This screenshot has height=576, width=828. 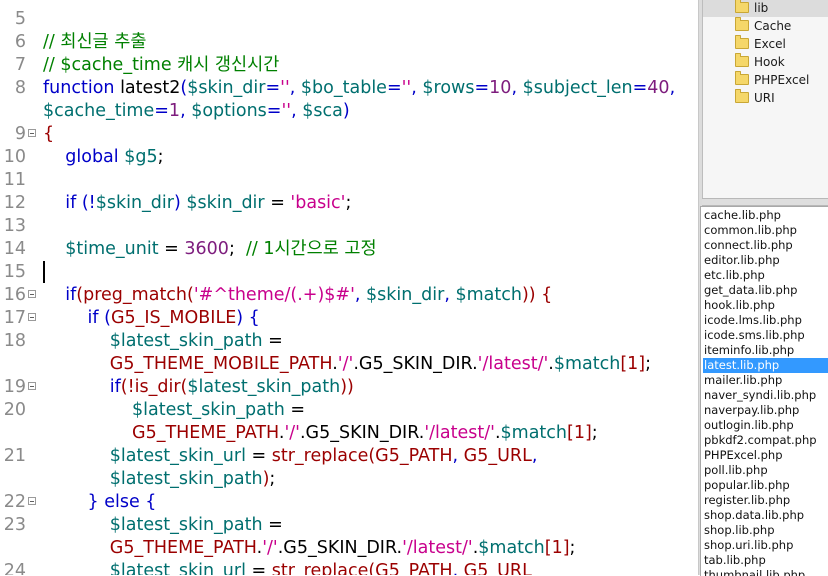 What do you see at coordinates (14, 318) in the screenshot?
I see `line-number: 17` at bounding box center [14, 318].